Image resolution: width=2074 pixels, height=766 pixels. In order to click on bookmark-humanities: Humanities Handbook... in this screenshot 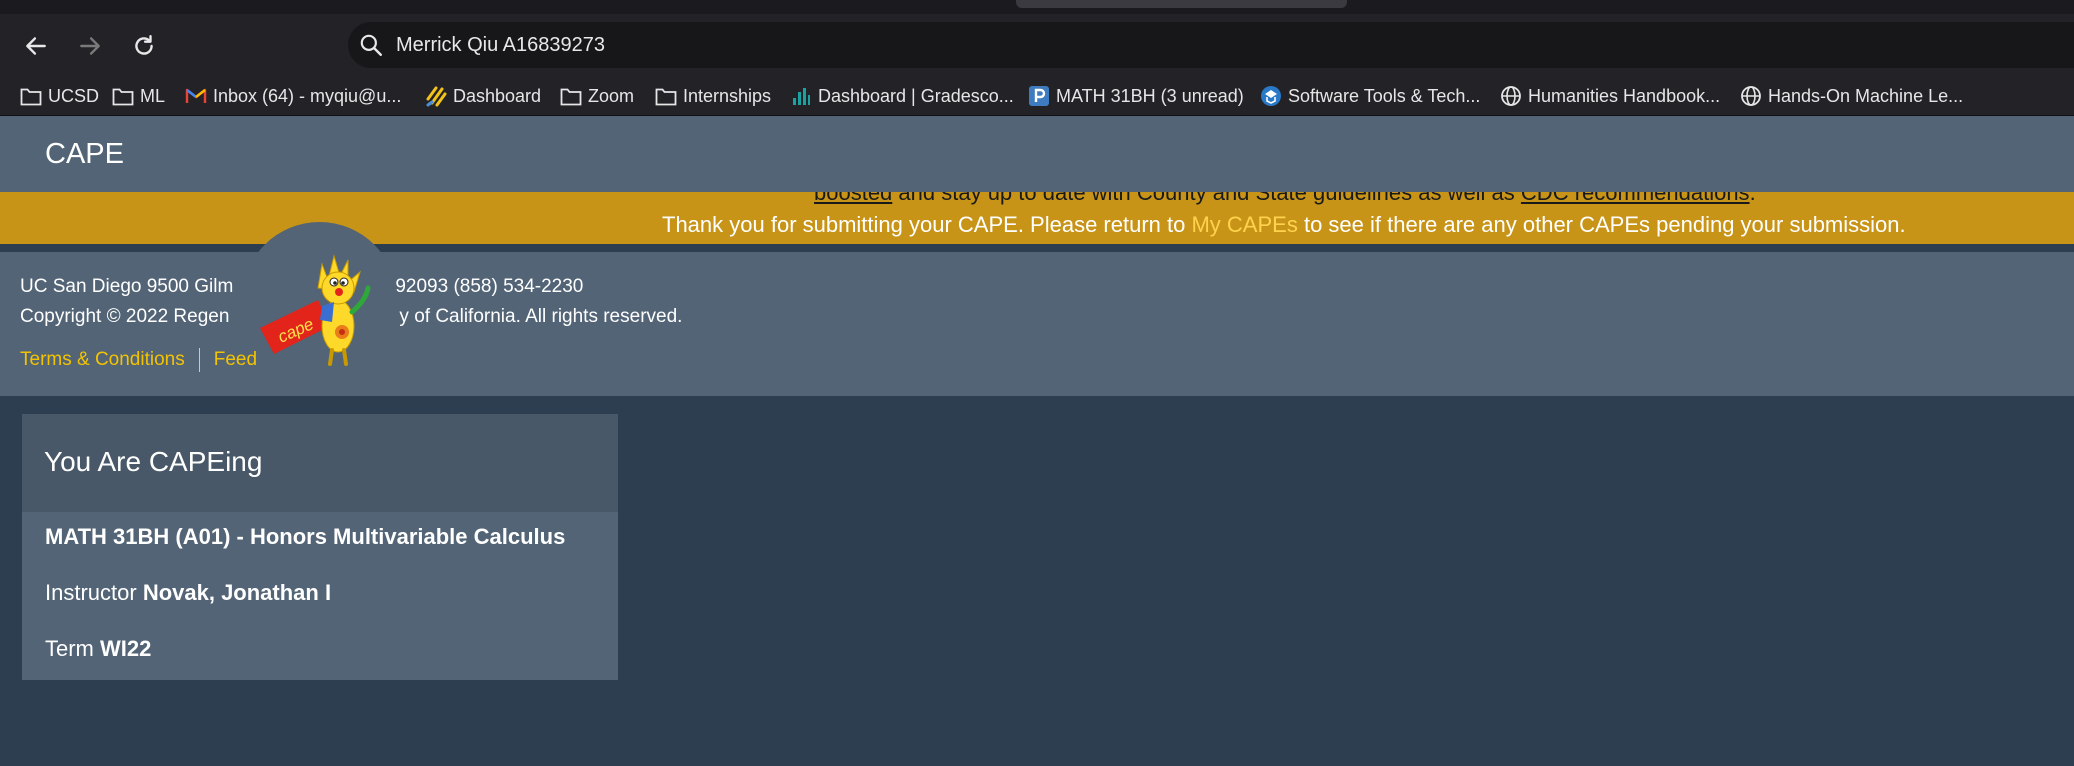, I will do `click(1610, 96)`.